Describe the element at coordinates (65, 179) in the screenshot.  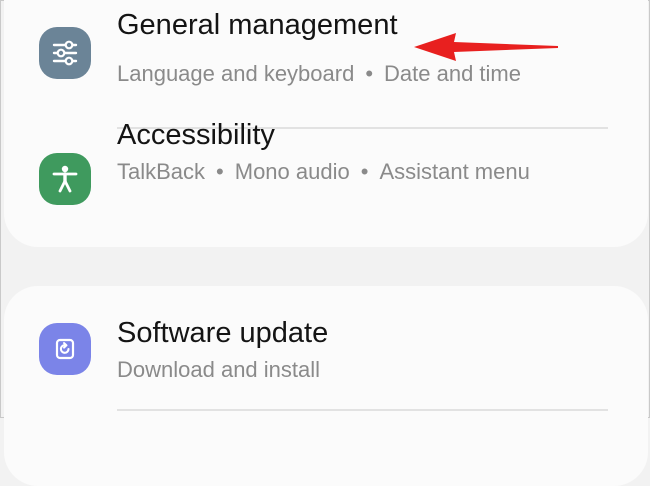
I see `accessibility-person-icon` at that location.